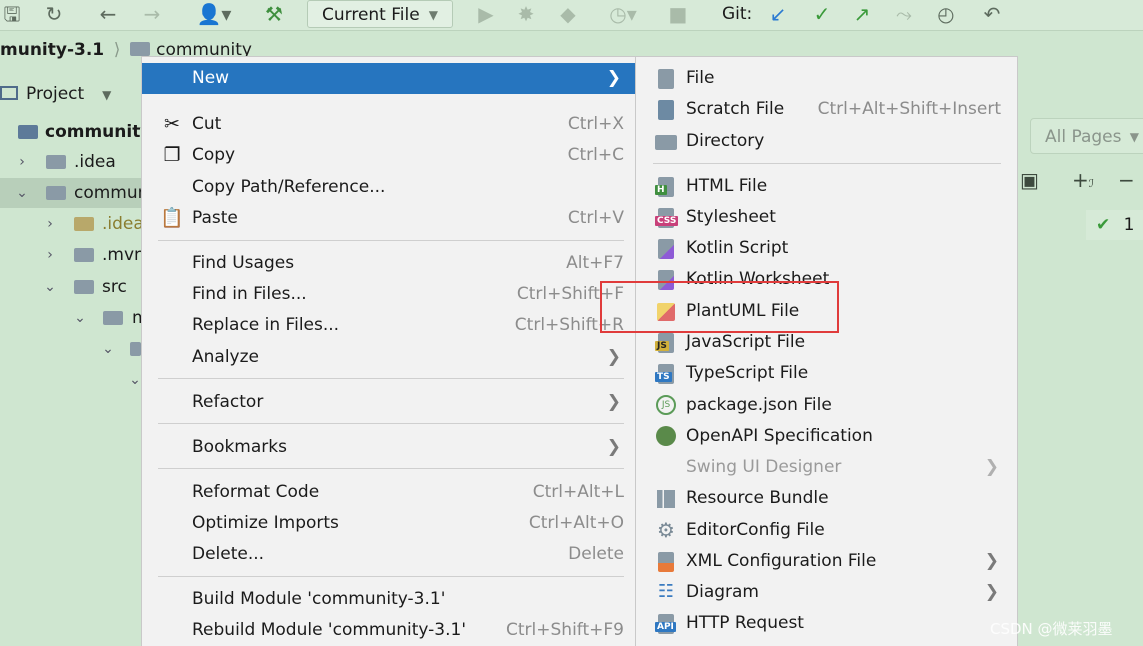 The width and height of the screenshot is (1143, 646). Describe the element at coordinates (822, 14) in the screenshot. I see `git-commit-icon: ✓` at that location.